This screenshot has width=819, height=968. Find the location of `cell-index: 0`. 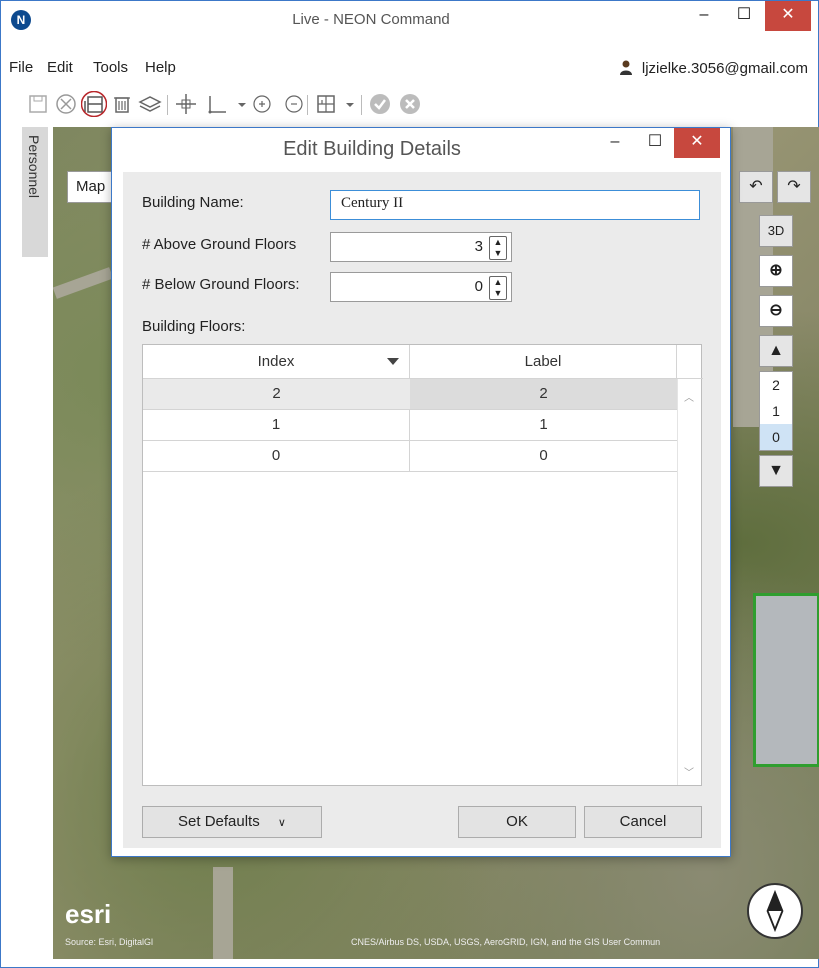

cell-index: 0 is located at coordinates (276, 456).